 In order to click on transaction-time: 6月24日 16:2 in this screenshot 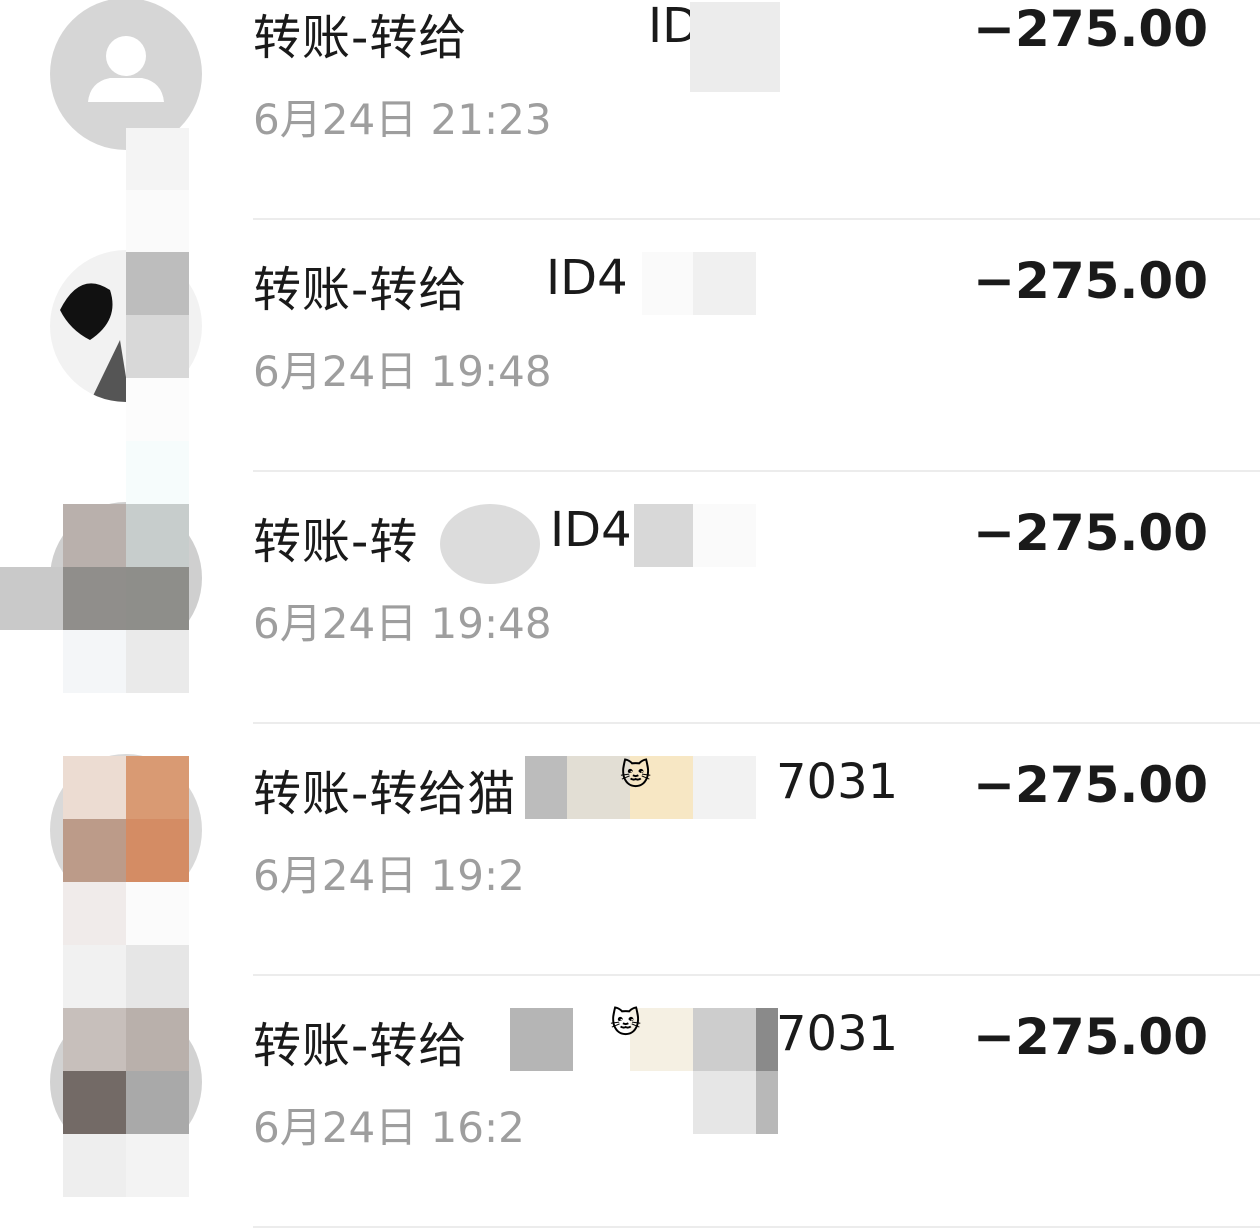, I will do `click(389, 1127)`.